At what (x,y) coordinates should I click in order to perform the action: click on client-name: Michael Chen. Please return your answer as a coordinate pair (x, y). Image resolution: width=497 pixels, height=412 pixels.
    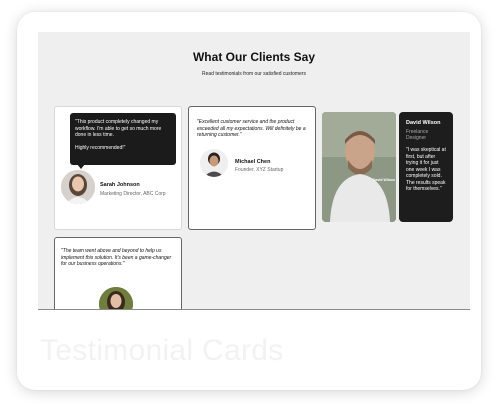
    Looking at the image, I should click on (253, 162).